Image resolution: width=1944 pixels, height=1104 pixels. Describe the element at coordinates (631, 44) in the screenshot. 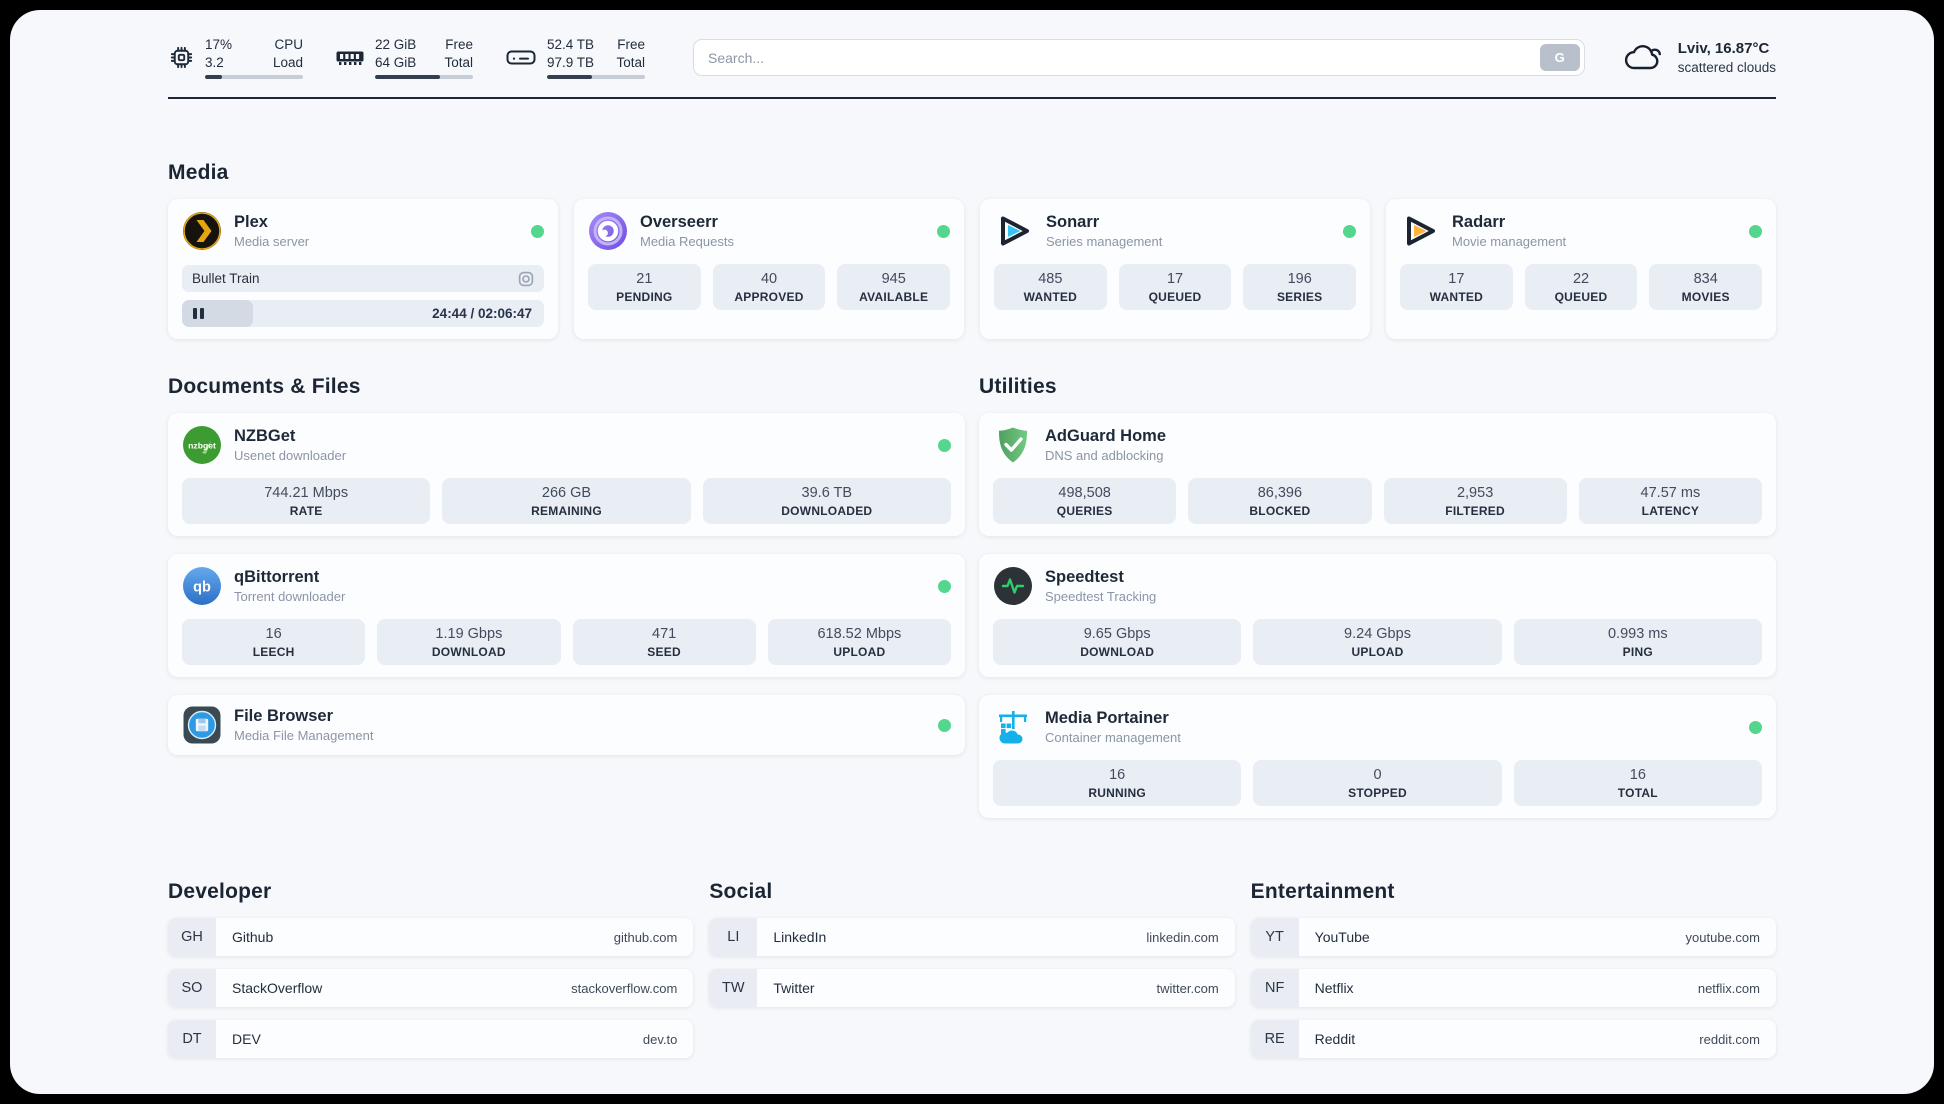

I see `disk-free-label: Free` at that location.